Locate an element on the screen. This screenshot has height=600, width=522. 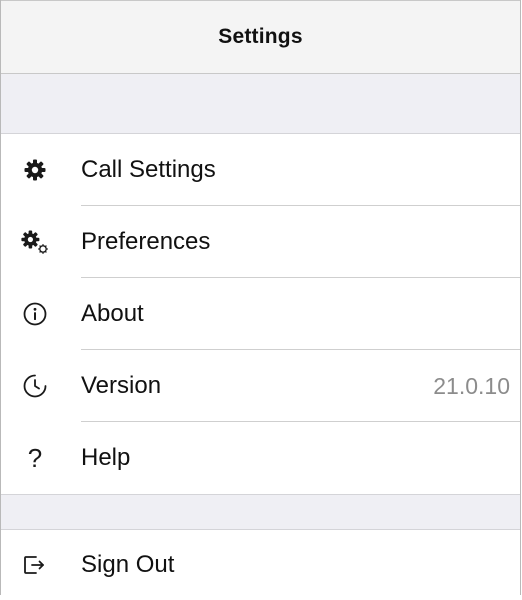
menu-item-about: About is located at coordinates (260, 314).